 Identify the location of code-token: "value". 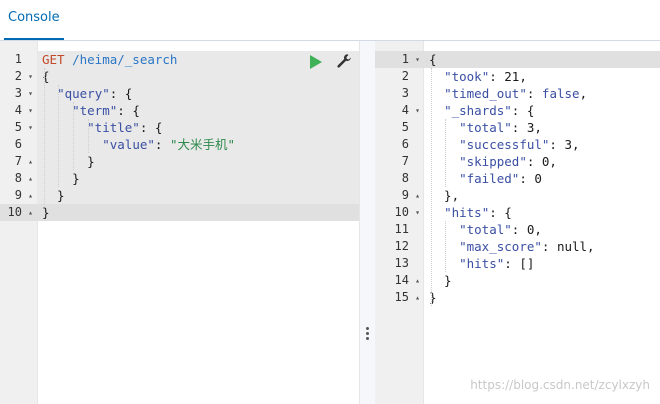
(128, 144).